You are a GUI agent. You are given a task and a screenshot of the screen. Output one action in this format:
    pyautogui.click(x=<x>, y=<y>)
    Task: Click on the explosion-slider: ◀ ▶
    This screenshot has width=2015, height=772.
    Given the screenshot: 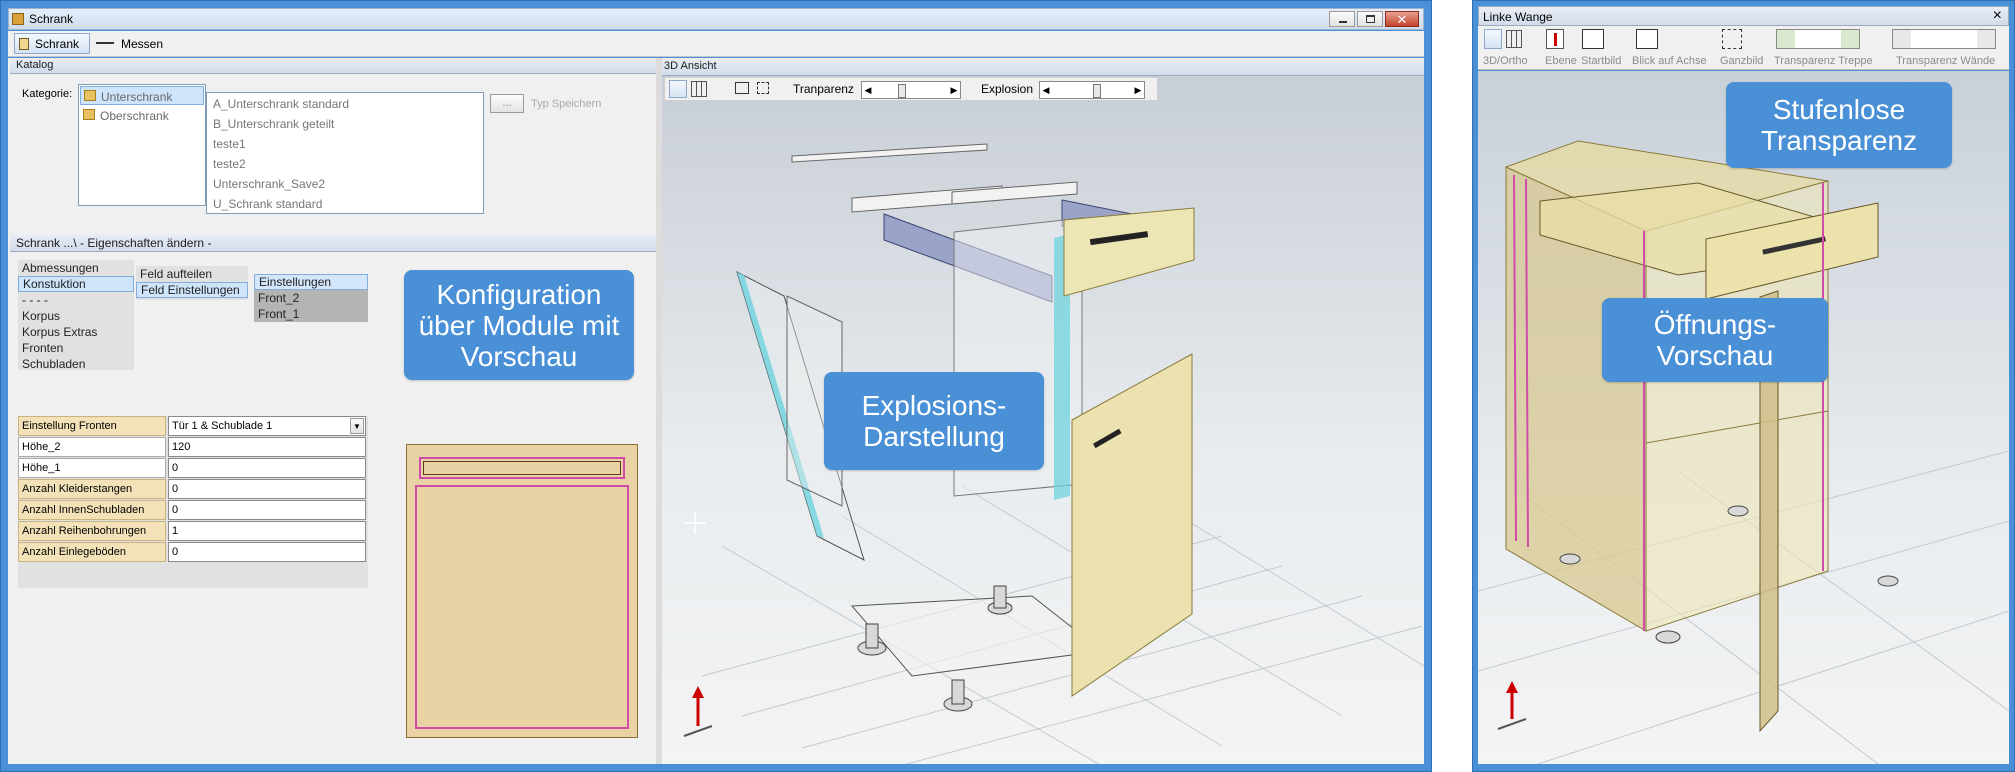 What is the action you would take?
    pyautogui.click(x=1092, y=90)
    